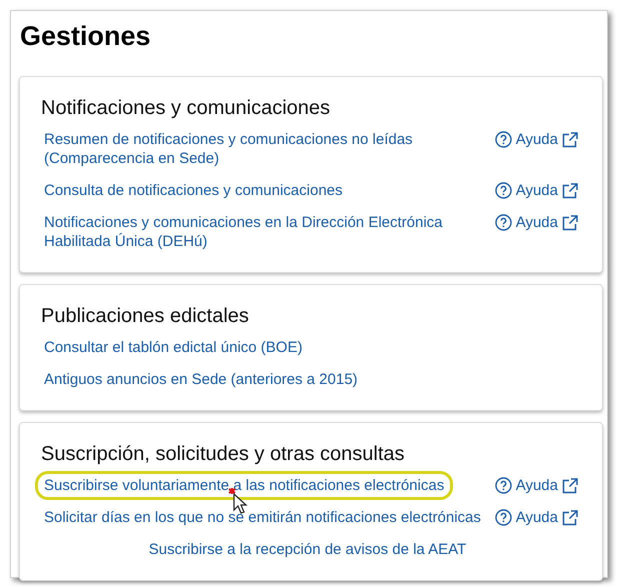 This screenshot has width=619, height=587. I want to click on link: Suscribirse a la recepción de avisos de la AEAT, so click(308, 549).